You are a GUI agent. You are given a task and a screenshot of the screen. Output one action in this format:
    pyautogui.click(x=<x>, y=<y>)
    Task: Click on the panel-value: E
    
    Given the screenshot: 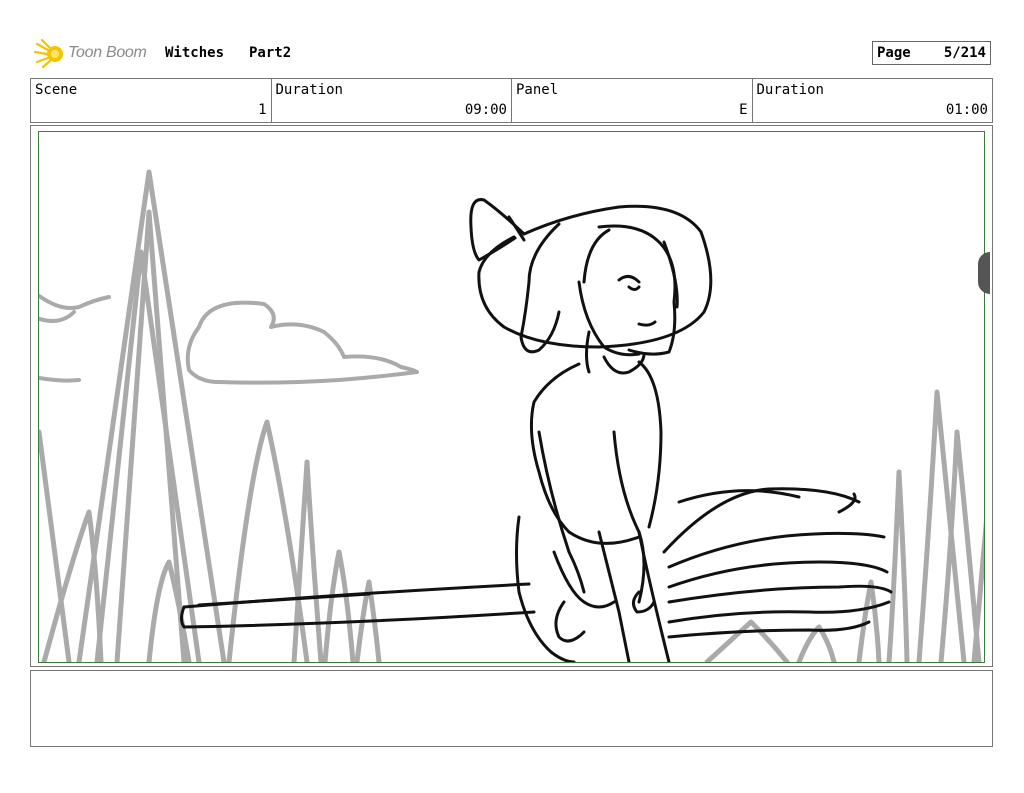 What is the action you would take?
    pyautogui.click(x=743, y=110)
    